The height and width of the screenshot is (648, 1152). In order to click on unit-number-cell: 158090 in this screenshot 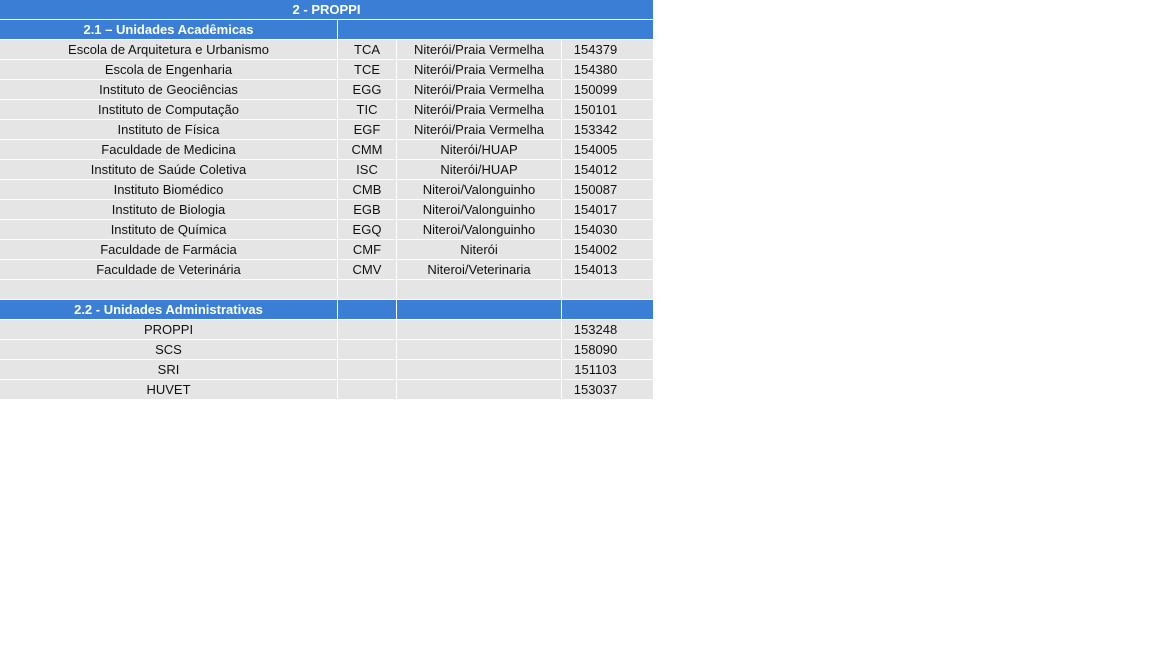, I will do `click(608, 350)`.